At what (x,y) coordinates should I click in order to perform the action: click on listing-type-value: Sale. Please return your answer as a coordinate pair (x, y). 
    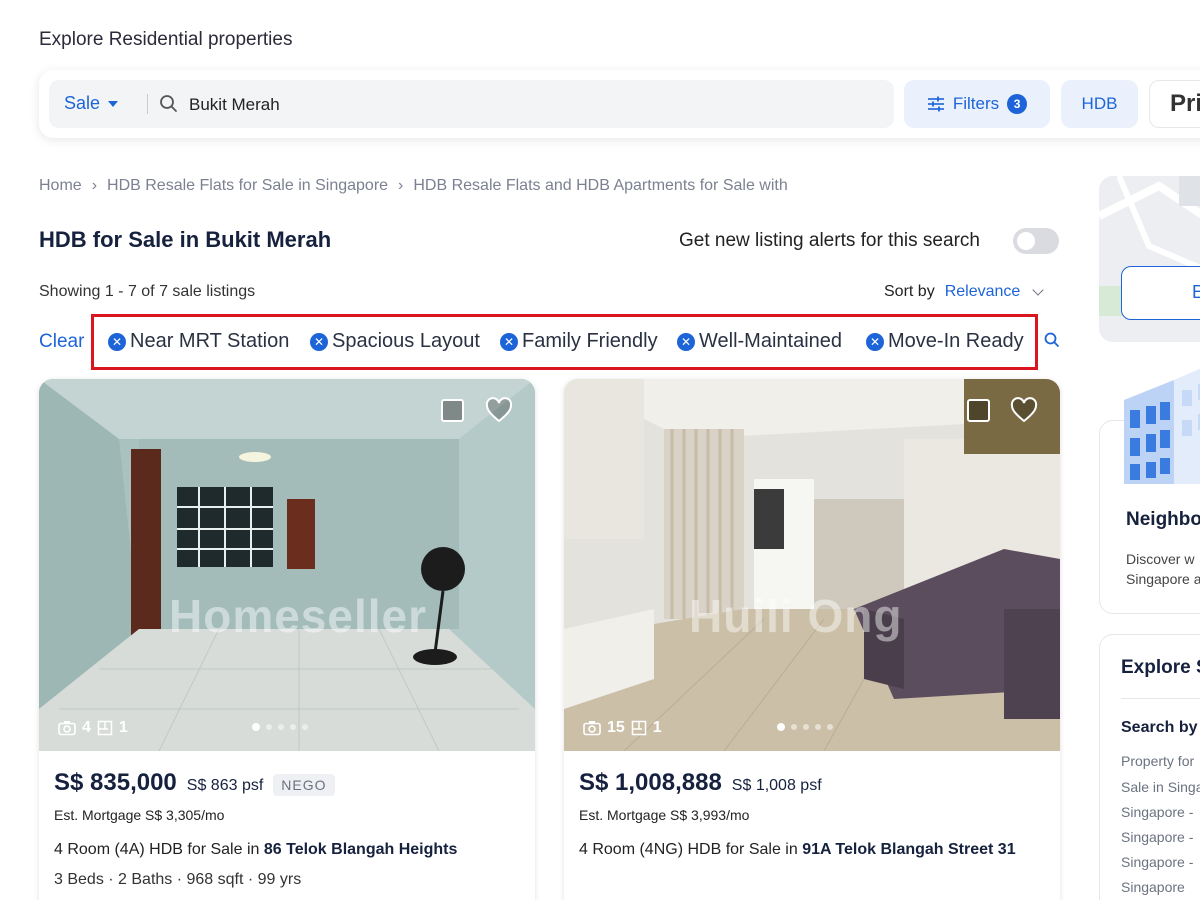
    Looking at the image, I should click on (82, 103).